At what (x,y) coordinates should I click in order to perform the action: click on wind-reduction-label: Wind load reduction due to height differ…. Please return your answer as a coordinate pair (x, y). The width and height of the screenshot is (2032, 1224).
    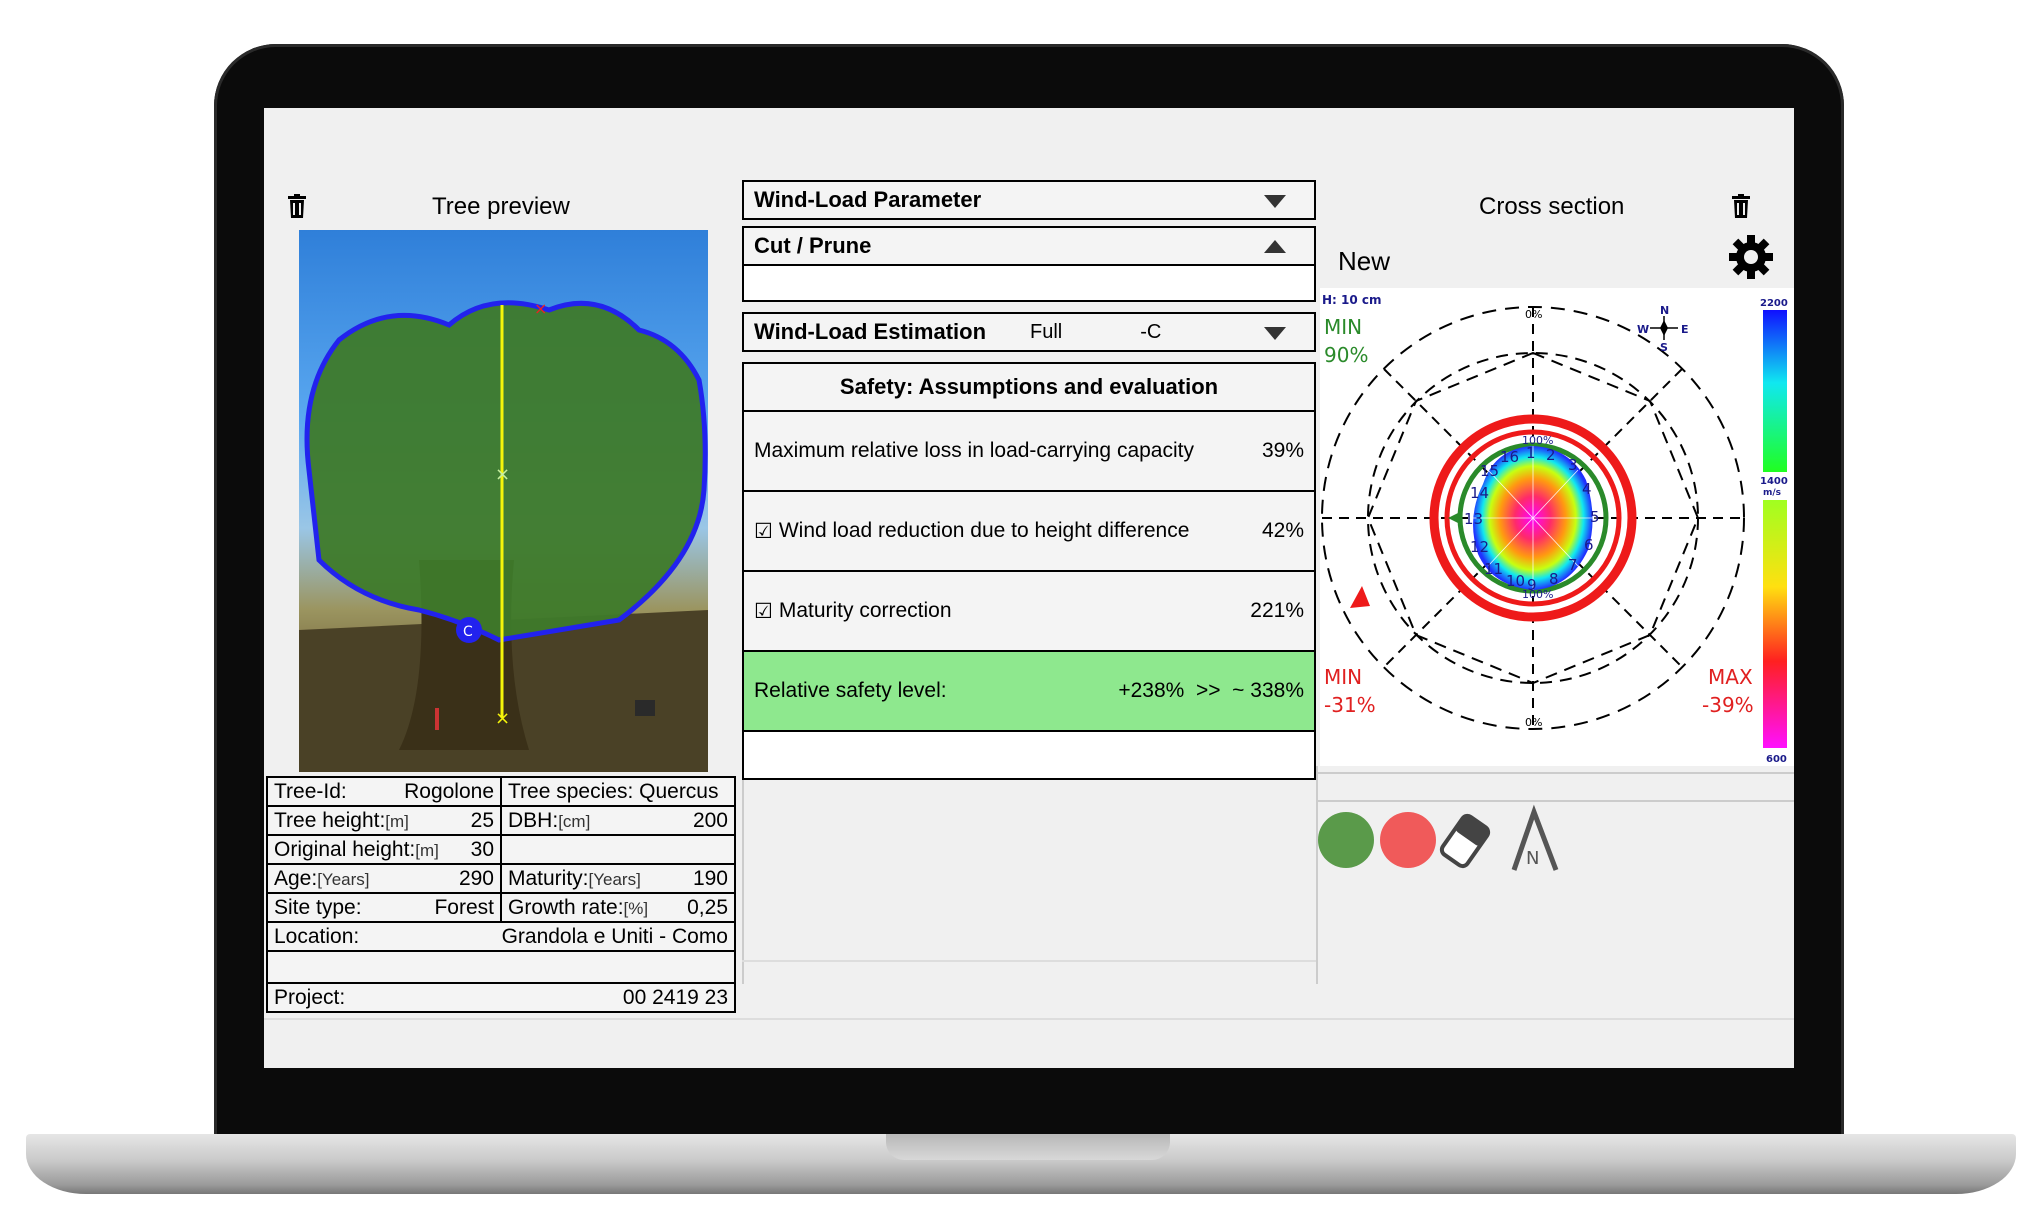
    Looking at the image, I should click on (984, 530).